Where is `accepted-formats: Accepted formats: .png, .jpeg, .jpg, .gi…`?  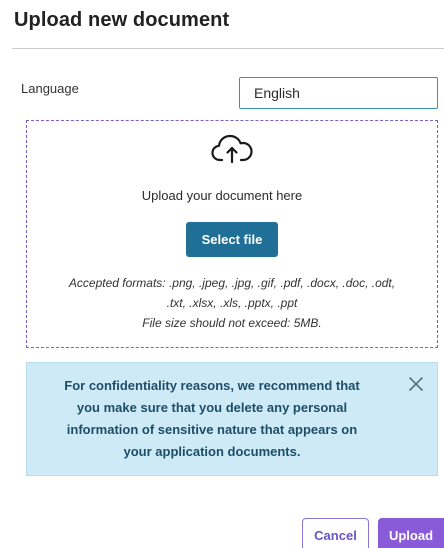
accepted-formats: Accepted formats: .png, .jpeg, .jpg, .gi… is located at coordinates (232, 303).